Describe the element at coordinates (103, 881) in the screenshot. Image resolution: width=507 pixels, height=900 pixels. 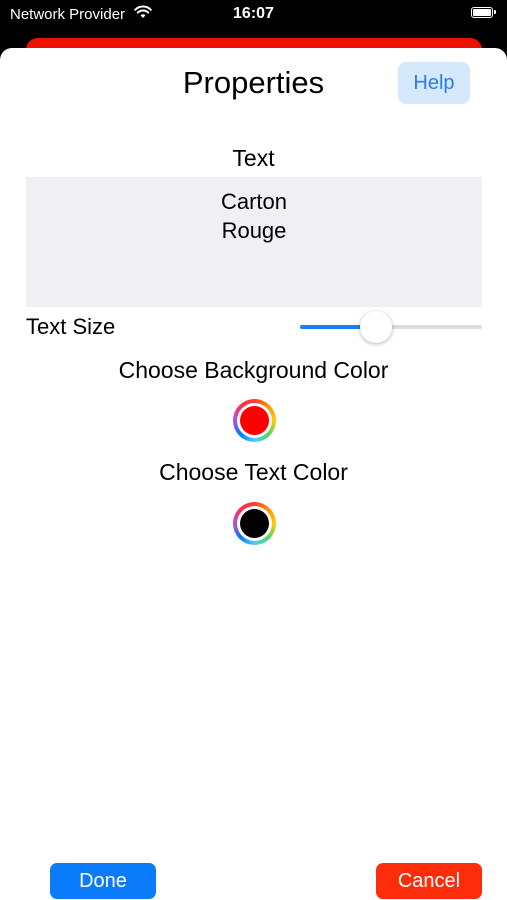
I see `done-button: Done` at that location.